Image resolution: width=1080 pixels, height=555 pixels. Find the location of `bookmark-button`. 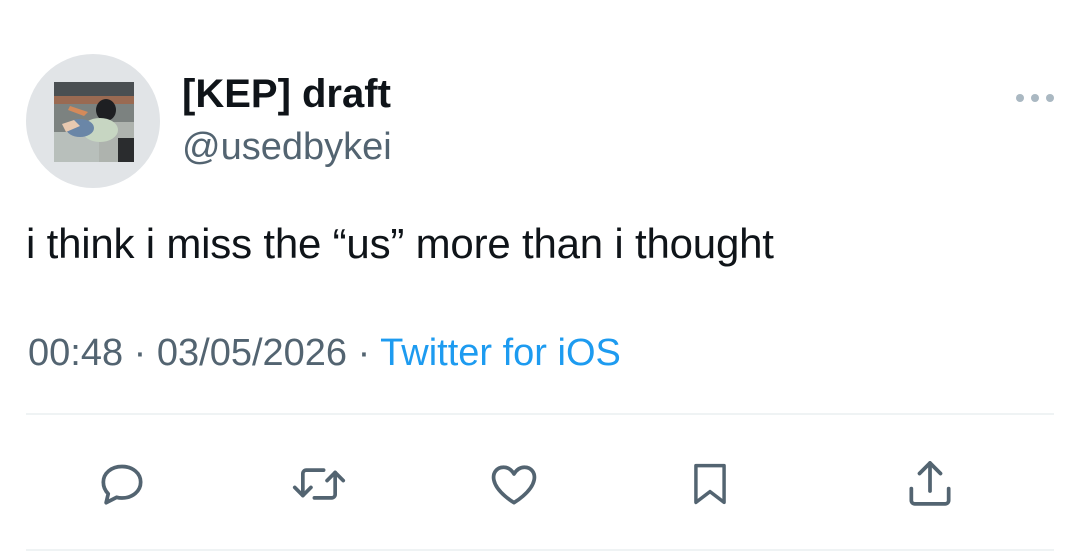

bookmark-button is located at coordinates (710, 484).